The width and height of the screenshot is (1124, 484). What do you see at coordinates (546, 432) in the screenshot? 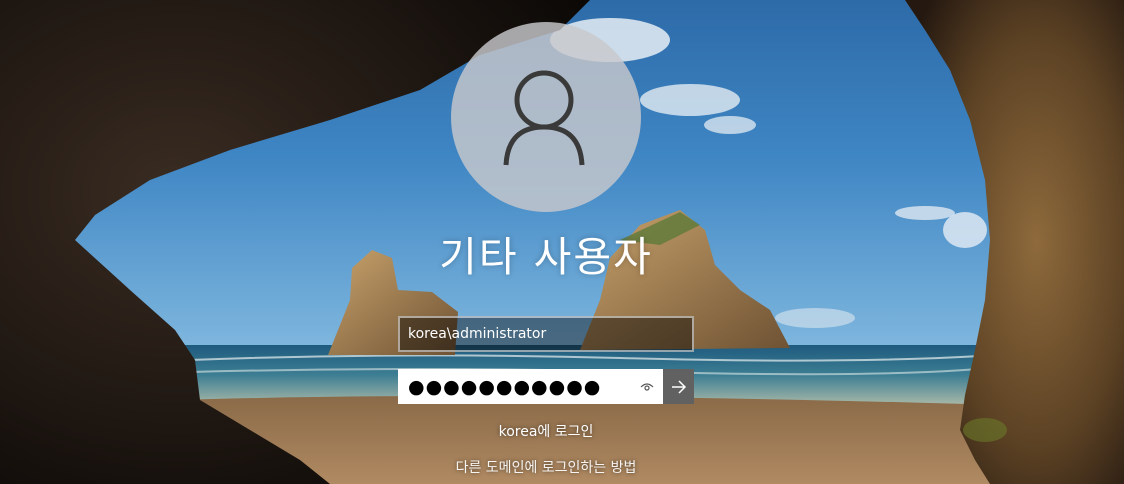
I see `sign-in-domain-label: korea에 로그인` at bounding box center [546, 432].